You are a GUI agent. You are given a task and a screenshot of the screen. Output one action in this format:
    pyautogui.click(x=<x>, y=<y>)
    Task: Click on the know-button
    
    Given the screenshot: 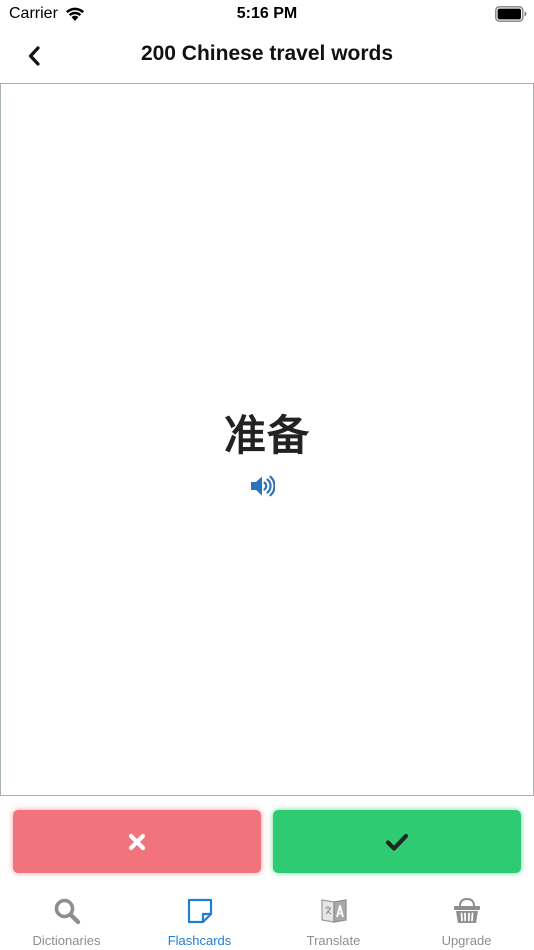 What is the action you would take?
    pyautogui.click(x=397, y=841)
    